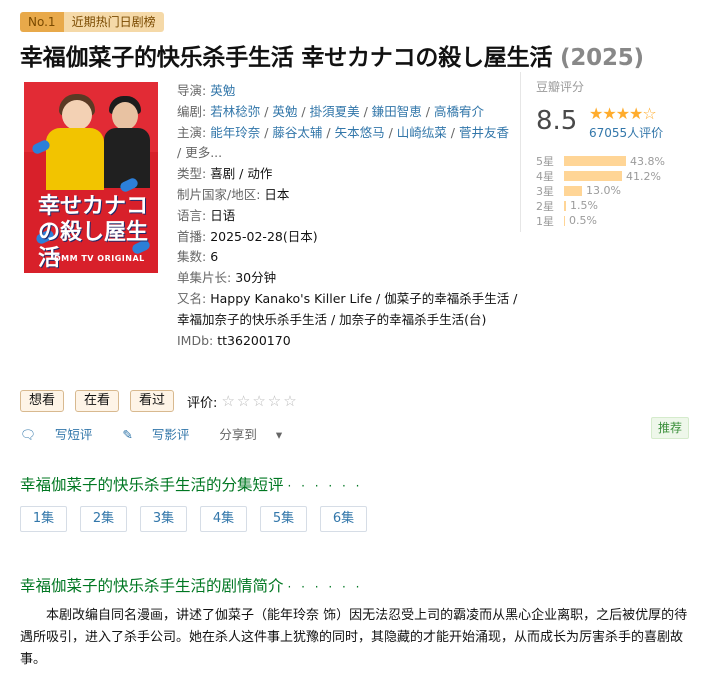  I want to click on rank-badge: No.1 近期热门日剧榜, so click(92, 22).